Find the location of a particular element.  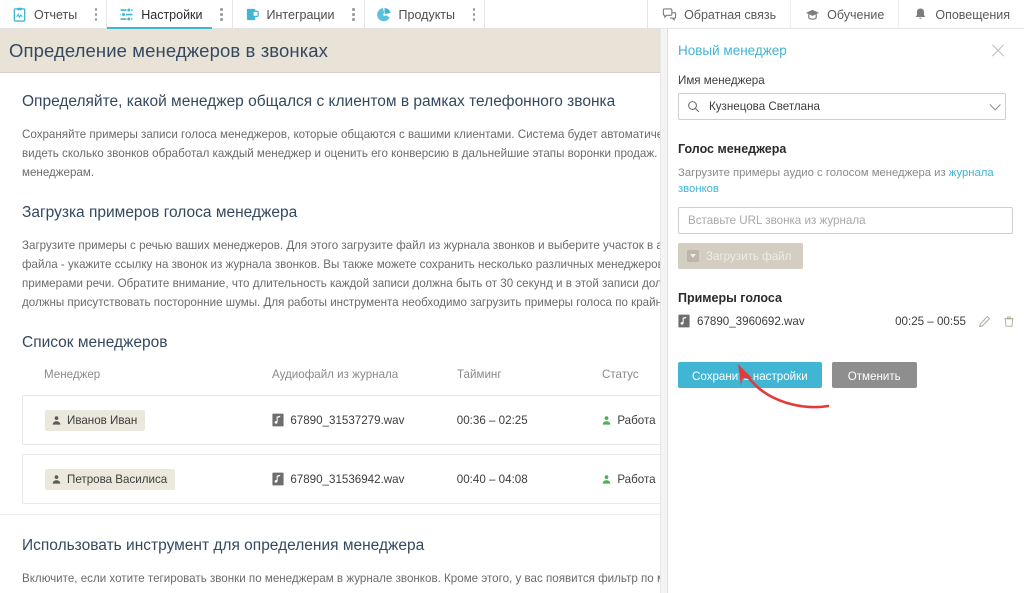

panel-title: Новый менеджер is located at coordinates (732, 50).